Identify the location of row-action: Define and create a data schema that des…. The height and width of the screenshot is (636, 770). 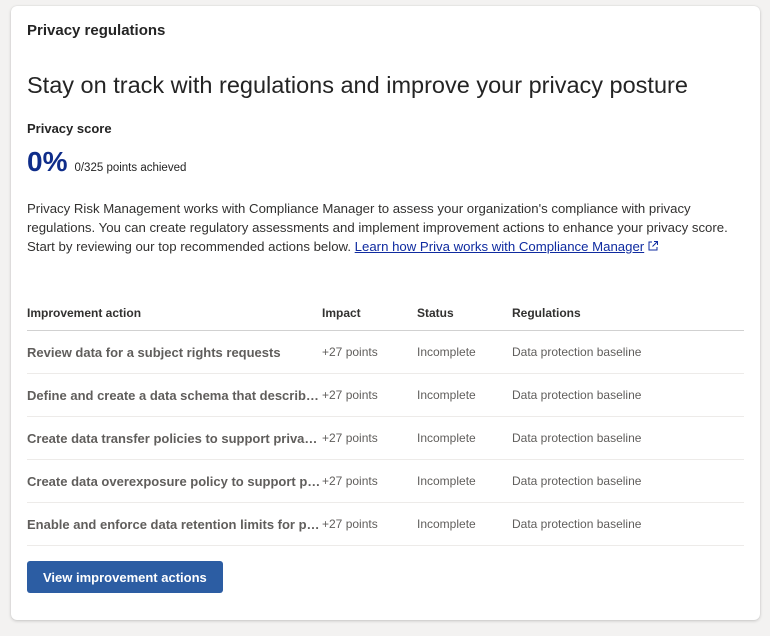
(174, 395).